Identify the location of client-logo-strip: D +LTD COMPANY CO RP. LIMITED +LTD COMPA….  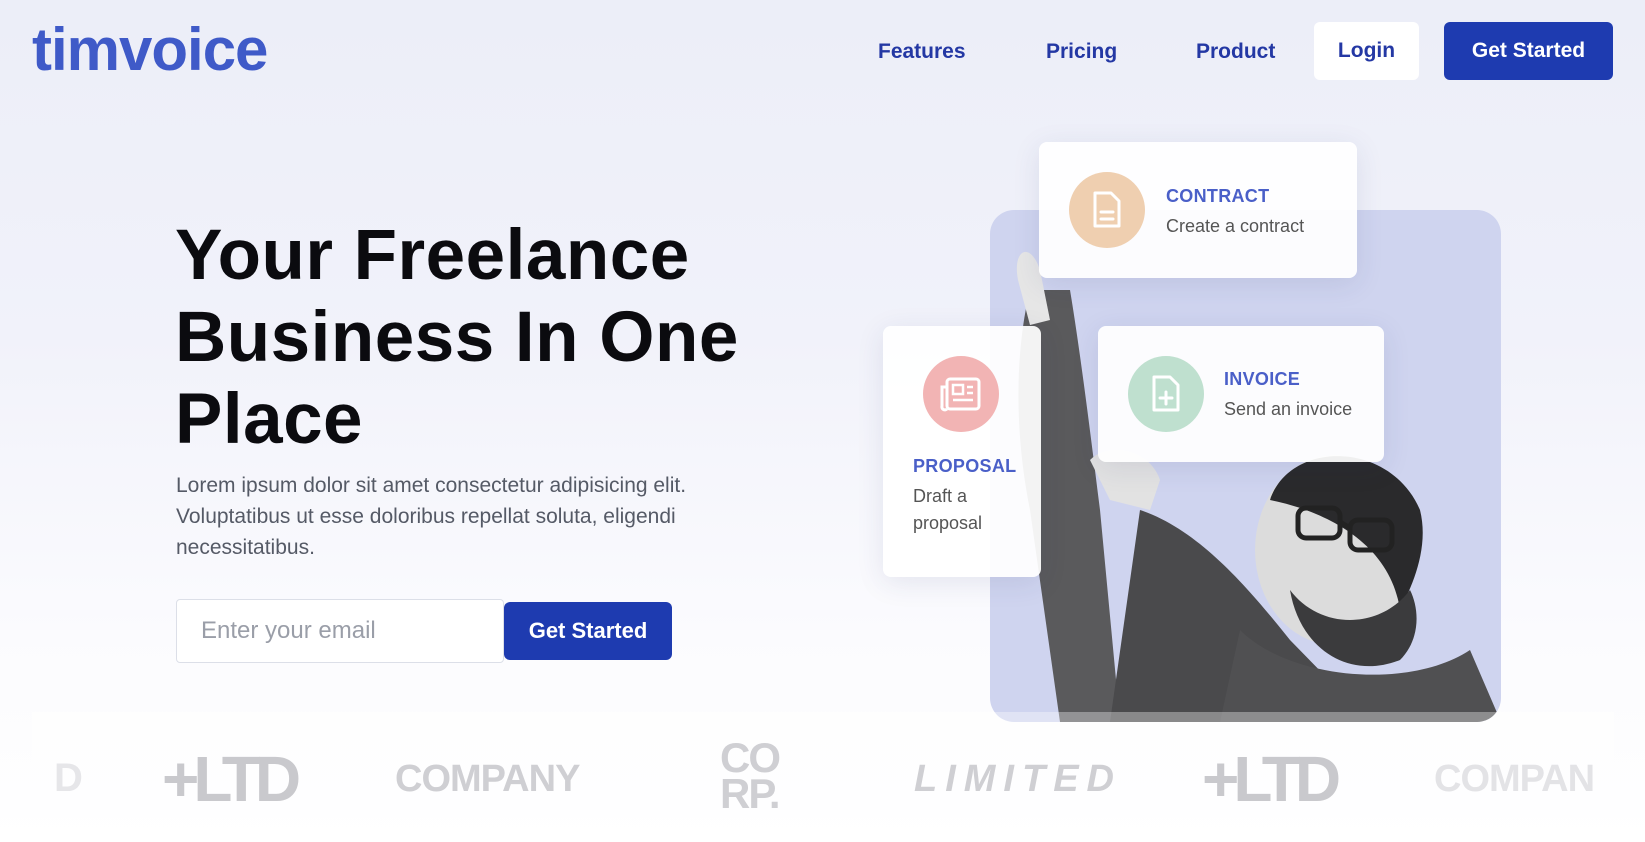
(823, 777).